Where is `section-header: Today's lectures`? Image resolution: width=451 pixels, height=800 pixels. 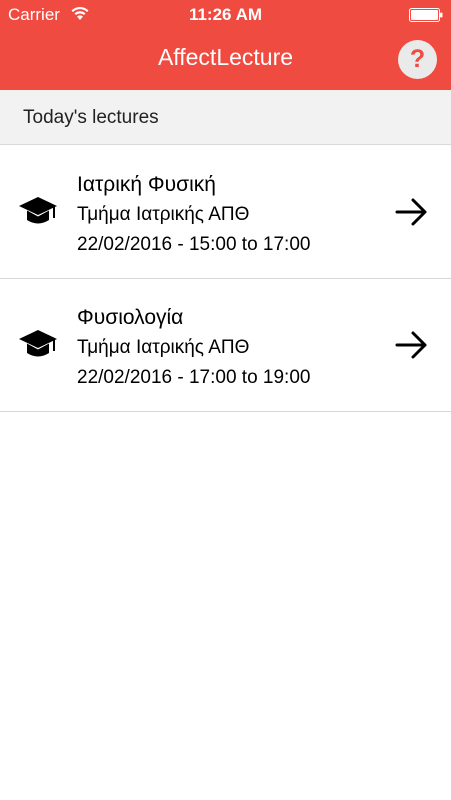
section-header: Today's lectures is located at coordinates (225, 117).